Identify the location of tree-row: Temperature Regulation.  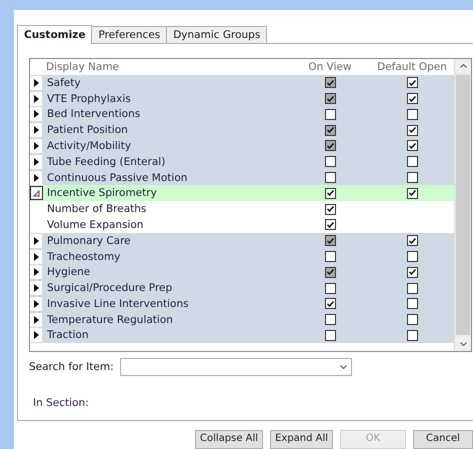
(242, 320).